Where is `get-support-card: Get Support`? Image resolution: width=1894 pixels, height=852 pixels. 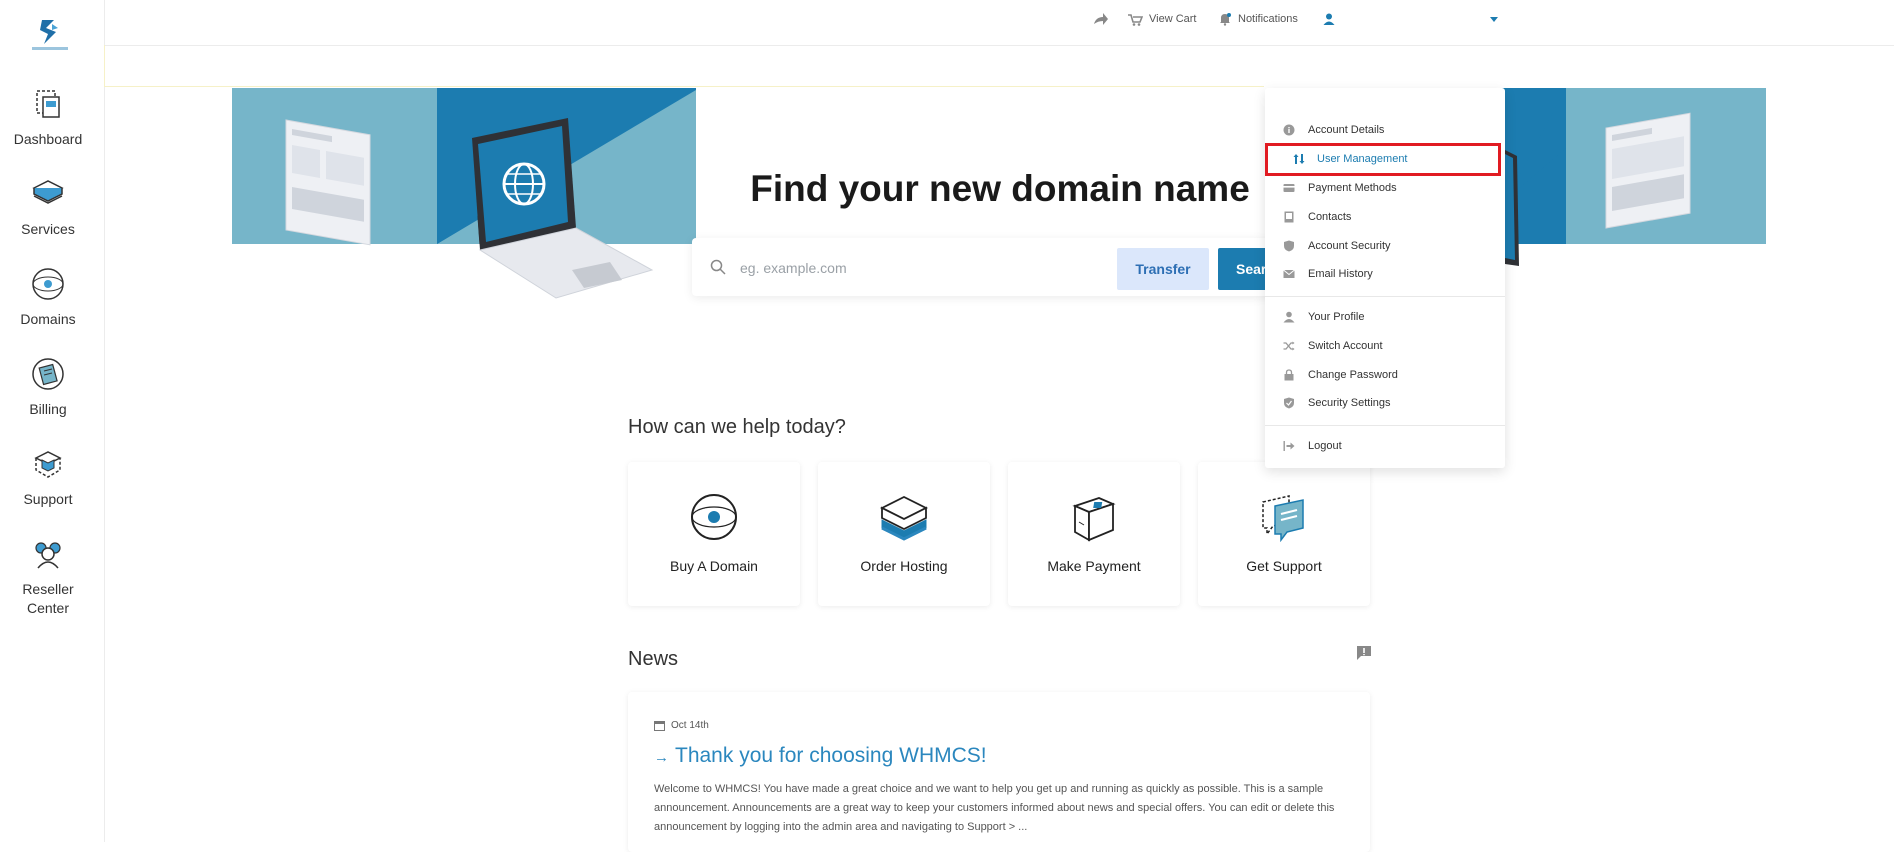 get-support-card: Get Support is located at coordinates (1284, 534).